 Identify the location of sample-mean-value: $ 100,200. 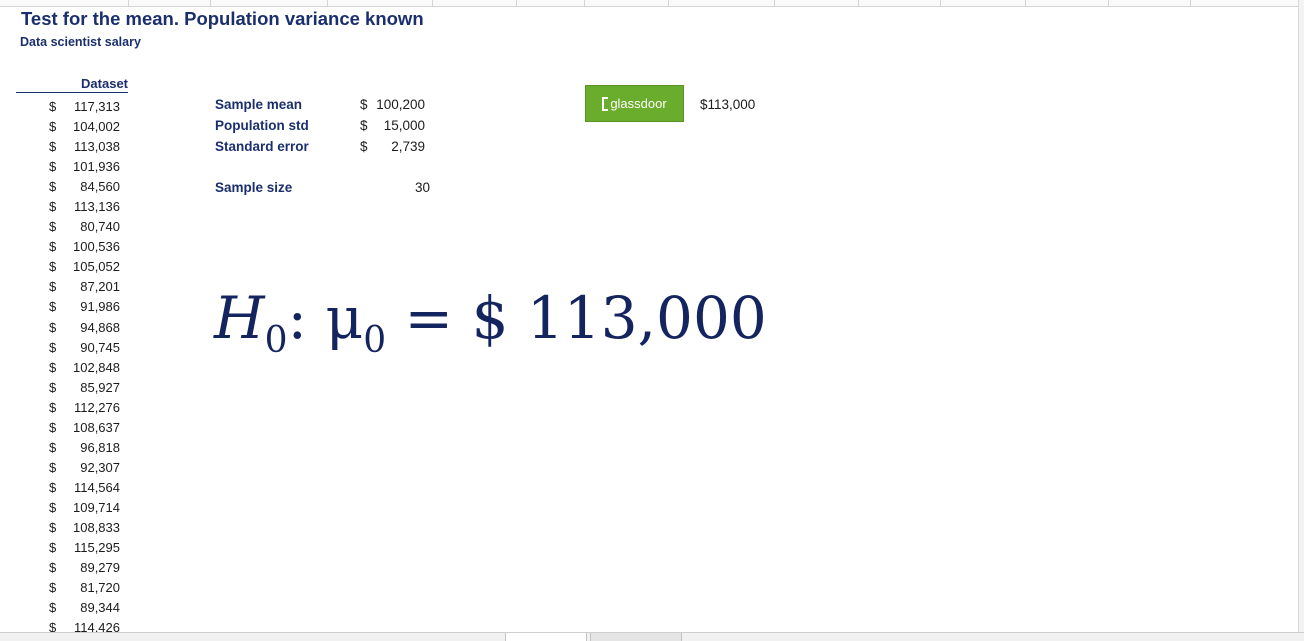
(392, 104).